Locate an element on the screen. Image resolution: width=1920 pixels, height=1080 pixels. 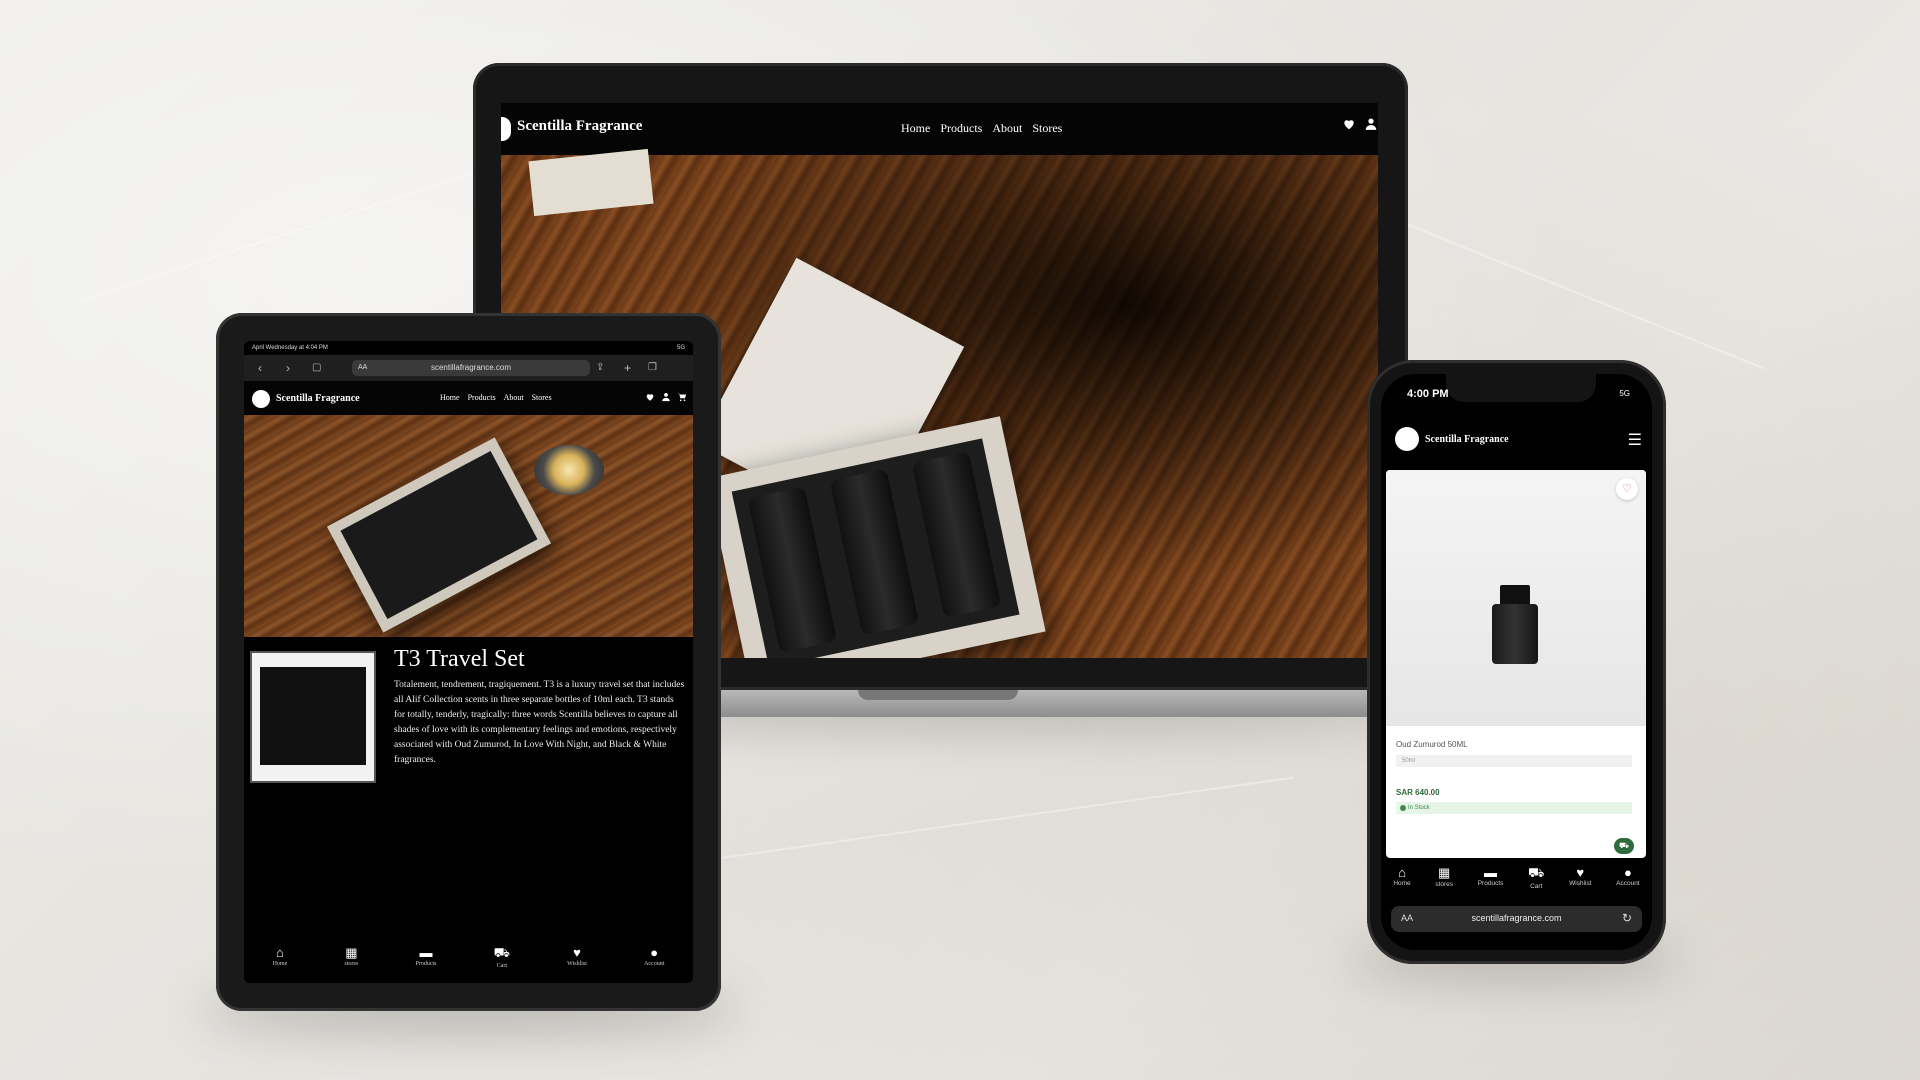
hero-box-tray is located at coordinates (875, 548).